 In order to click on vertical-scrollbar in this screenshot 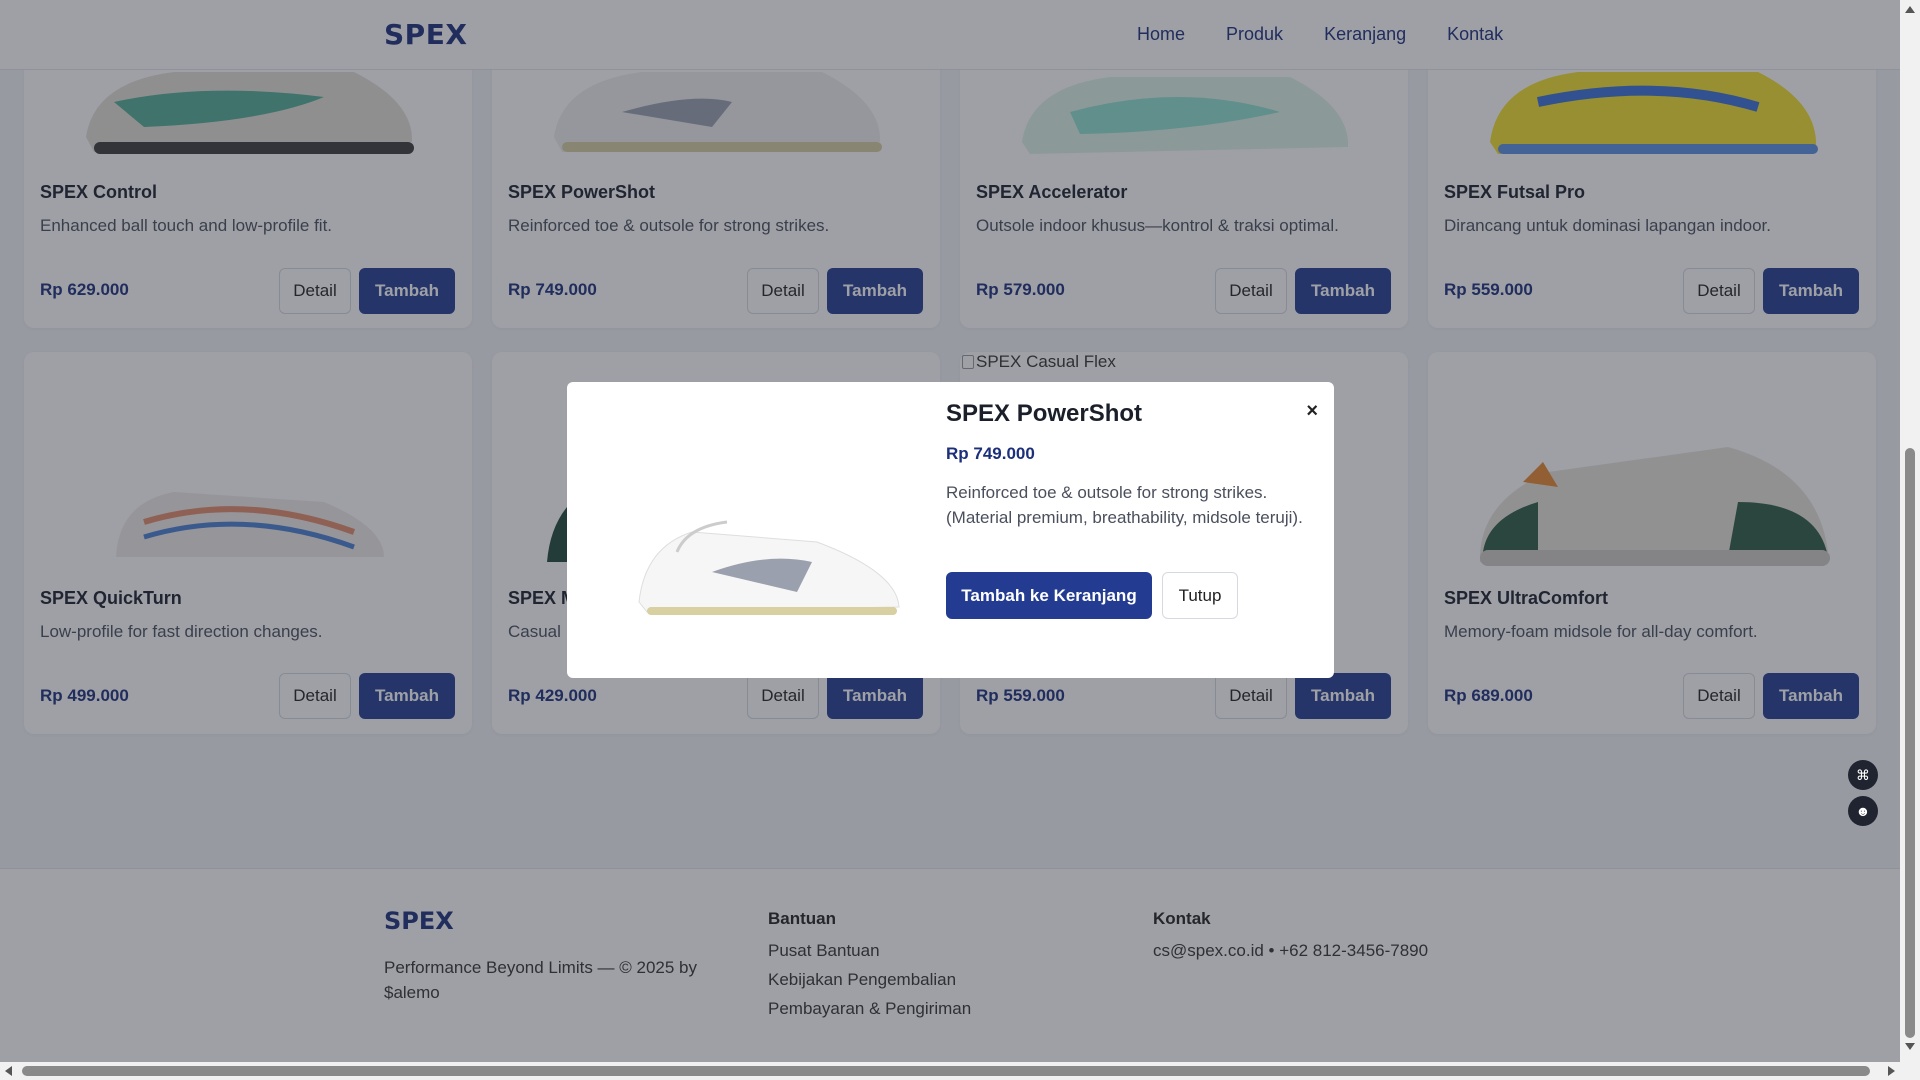, I will do `click(1910, 540)`.